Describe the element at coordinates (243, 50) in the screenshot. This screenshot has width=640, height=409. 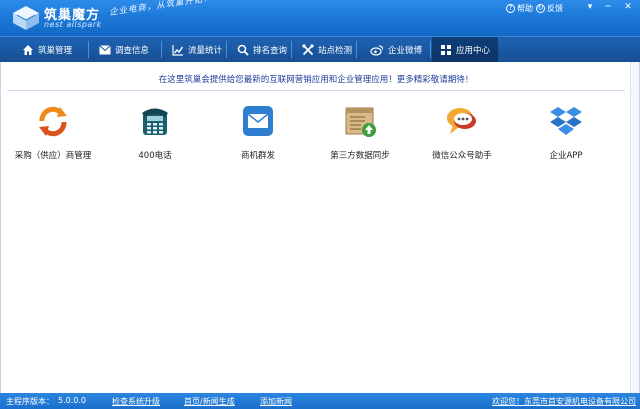
I see `search-icon` at that location.